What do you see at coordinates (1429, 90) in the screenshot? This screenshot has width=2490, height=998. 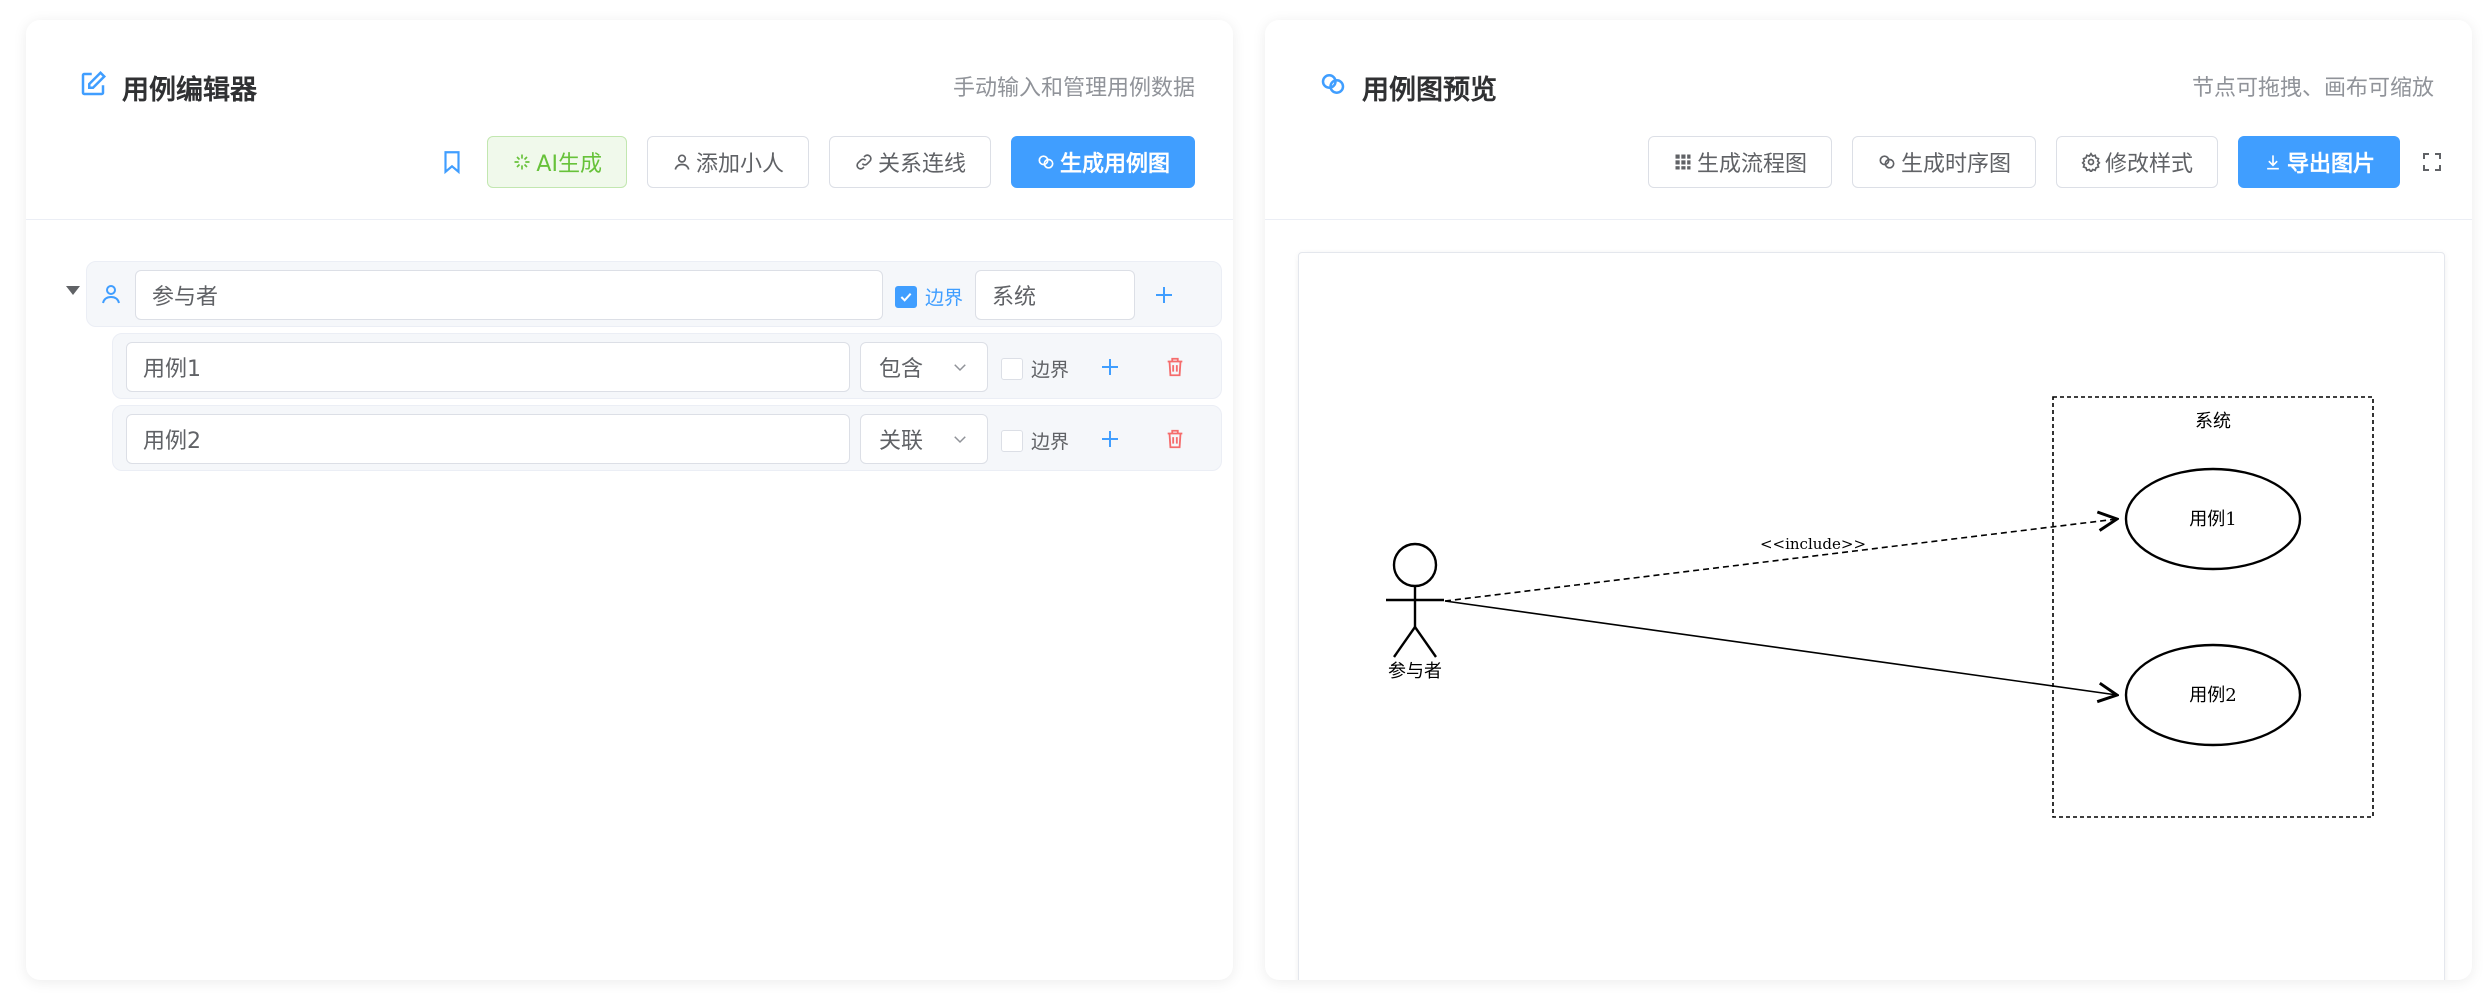 I see `preview-title-text: 用例图预览` at bounding box center [1429, 90].